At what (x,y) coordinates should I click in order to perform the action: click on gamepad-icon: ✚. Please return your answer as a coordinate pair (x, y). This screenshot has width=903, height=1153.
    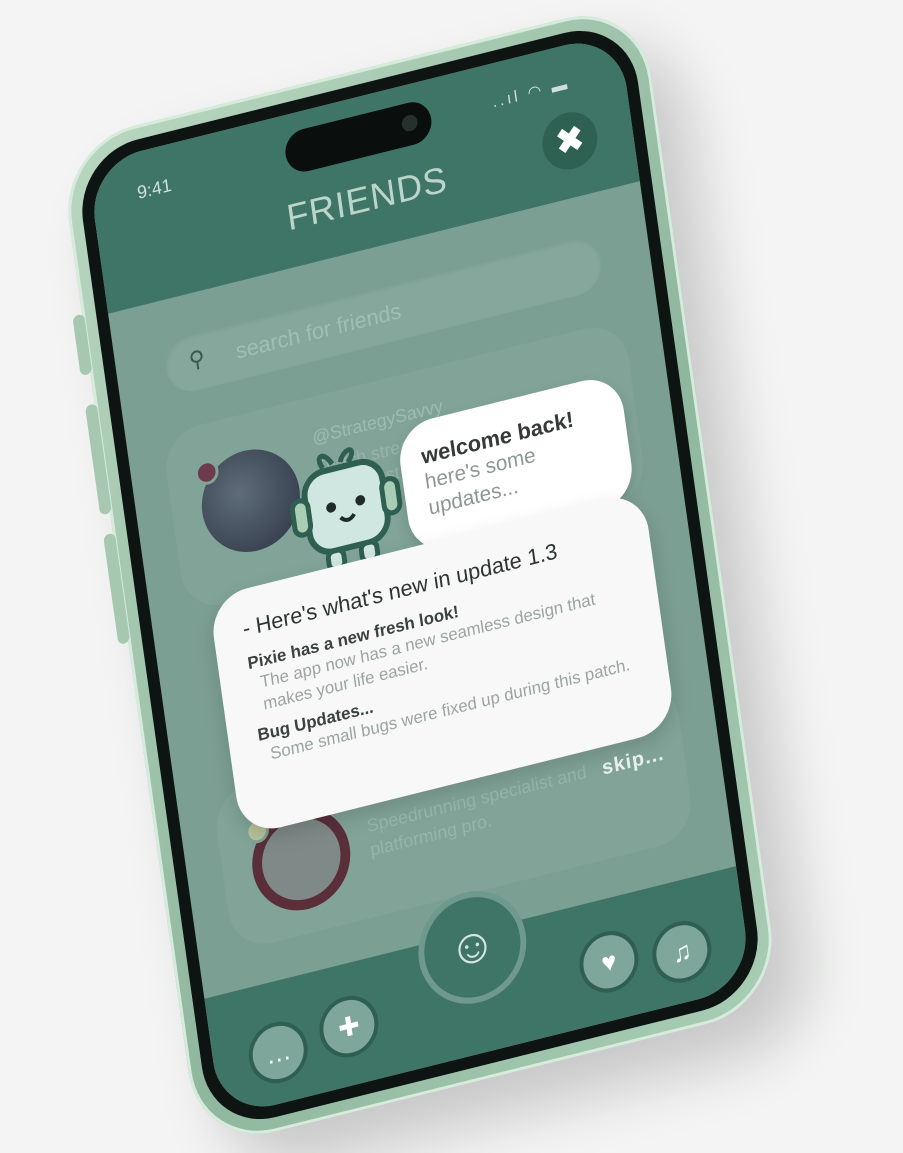
    Looking at the image, I should click on (349, 1027).